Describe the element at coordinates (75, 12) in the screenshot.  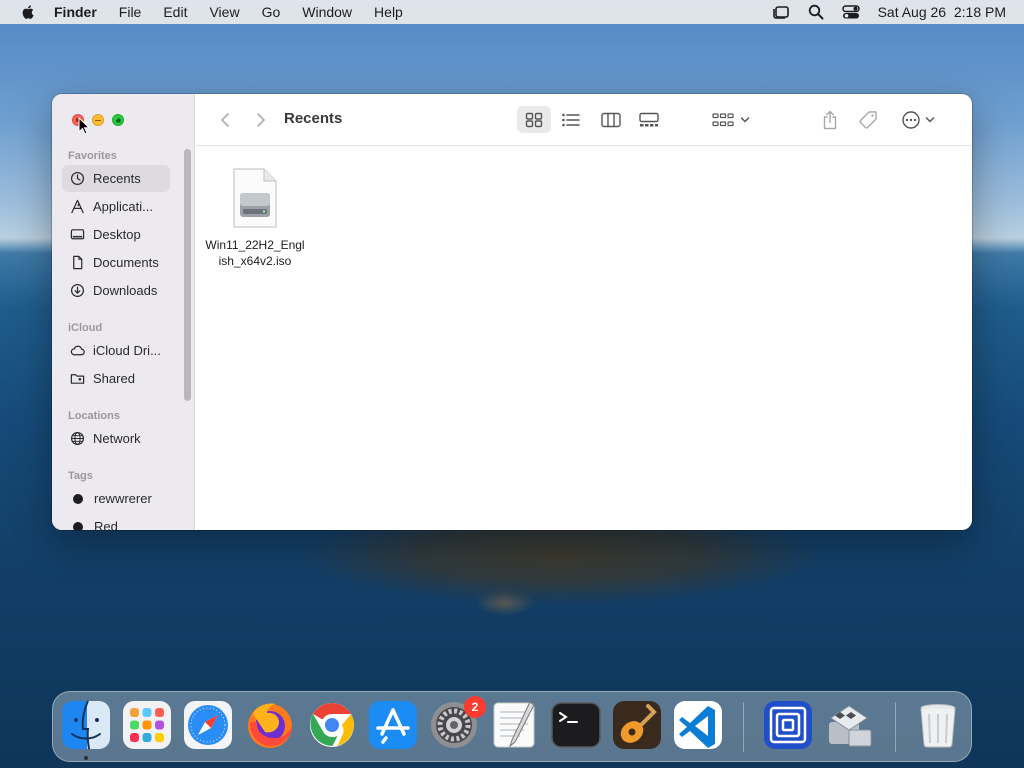
I see `menu-app-finder: Finder` at that location.